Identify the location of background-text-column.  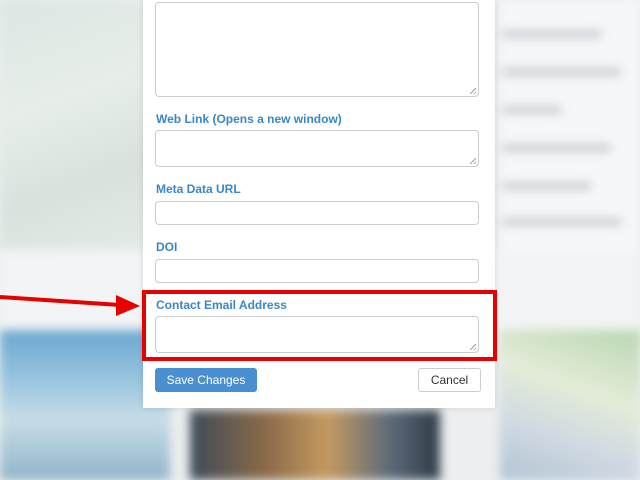
(570, 125).